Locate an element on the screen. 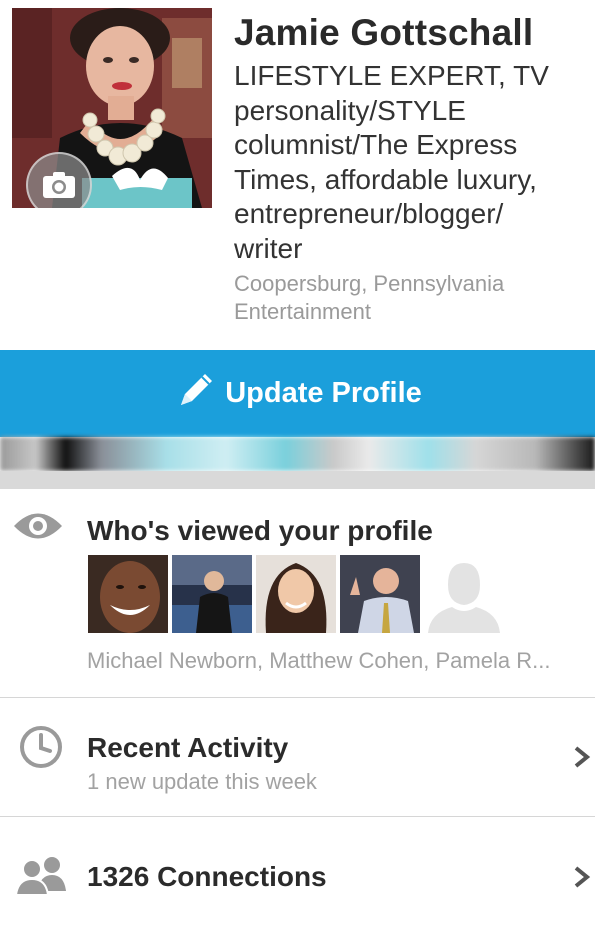 The height and width of the screenshot is (927, 595). profile-location: Coopersburg, Pennsylvania is located at coordinates (369, 283).